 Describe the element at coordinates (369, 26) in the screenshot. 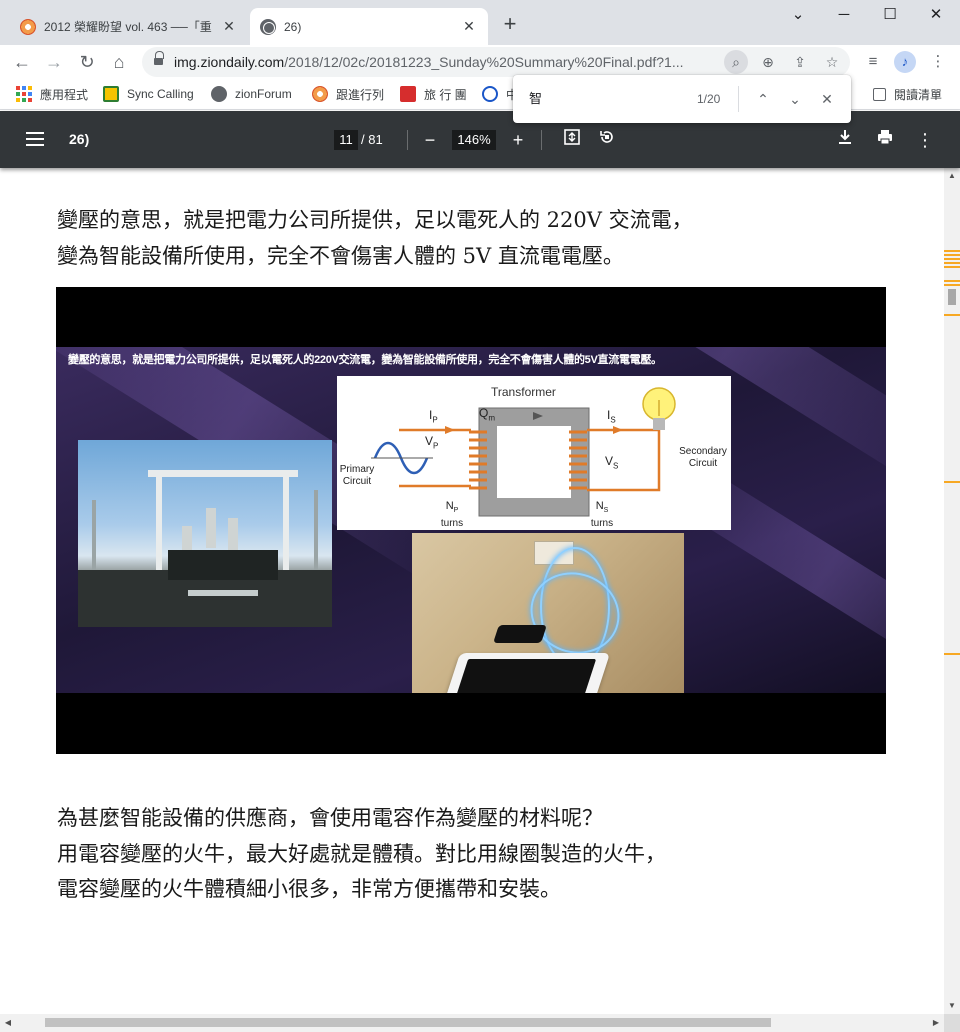

I see `tab-pdf-active: 26) ✕` at that location.